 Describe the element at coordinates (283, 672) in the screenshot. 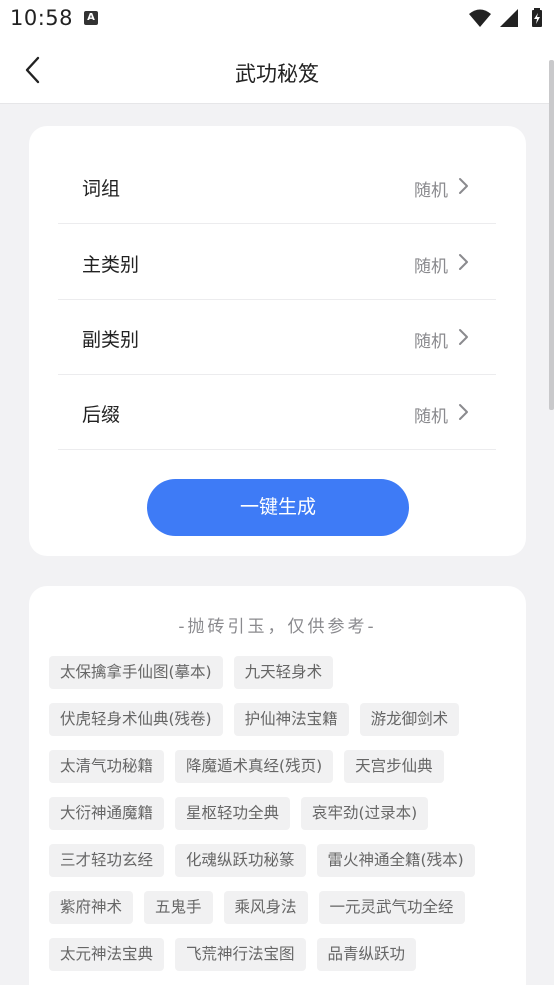

I see `example-tag: 九天轻身术` at that location.